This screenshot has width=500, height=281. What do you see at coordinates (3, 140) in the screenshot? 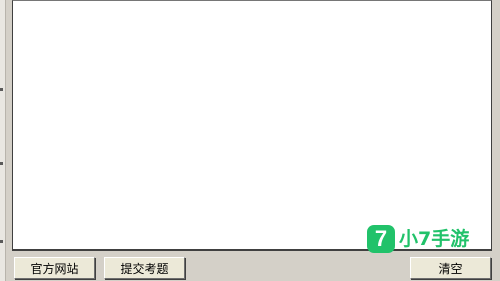
I see `left-window-edge` at bounding box center [3, 140].